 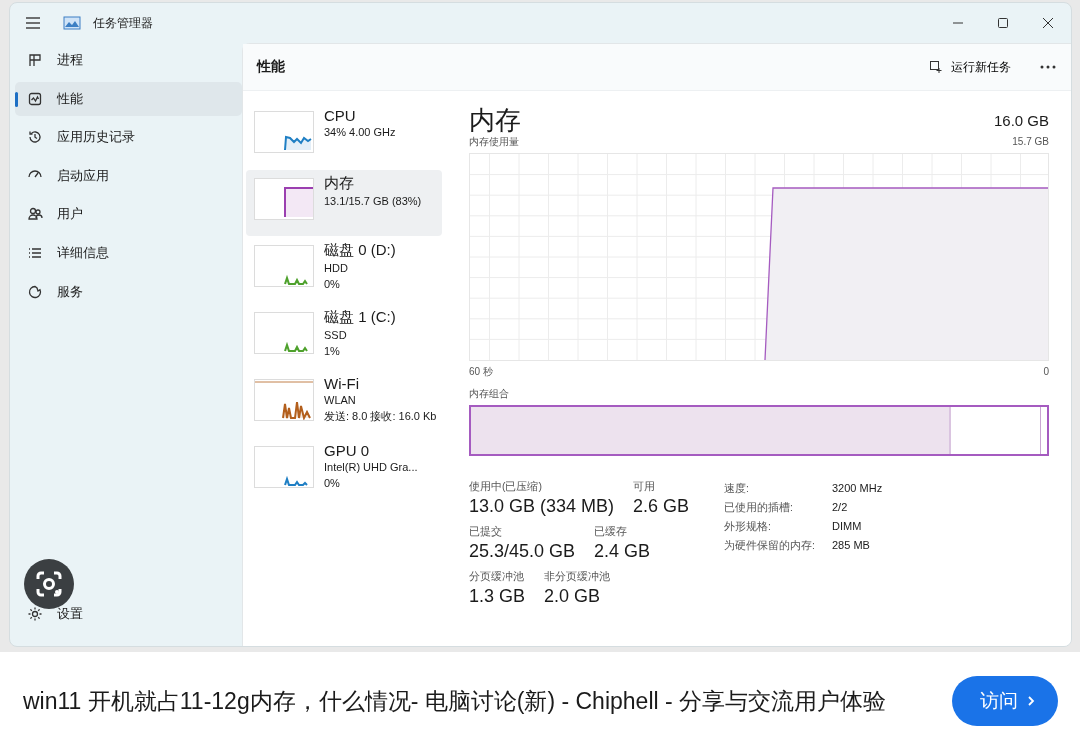 What do you see at coordinates (380, 416) in the screenshot?
I see `device-info: 发送: 8.0 接收: 16.0 Kb` at bounding box center [380, 416].